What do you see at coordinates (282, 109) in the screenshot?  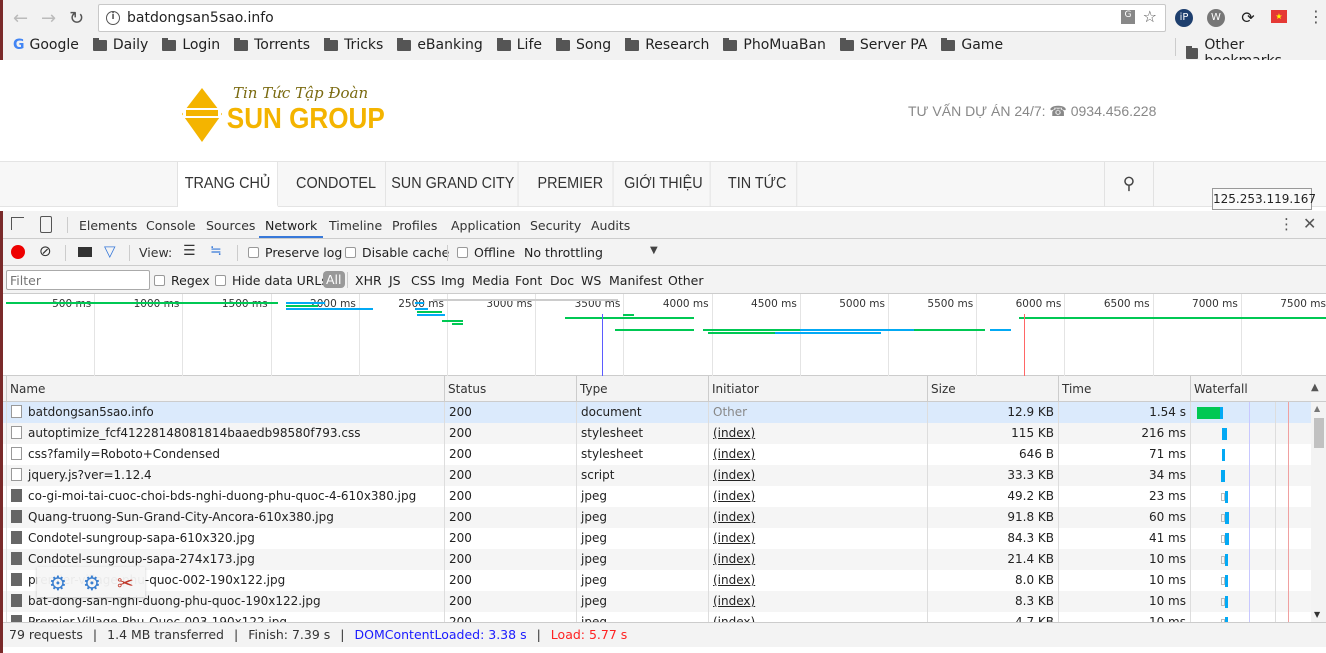 I see `site-logo: Tin Tức Tập Đoàn SUN GROUP` at bounding box center [282, 109].